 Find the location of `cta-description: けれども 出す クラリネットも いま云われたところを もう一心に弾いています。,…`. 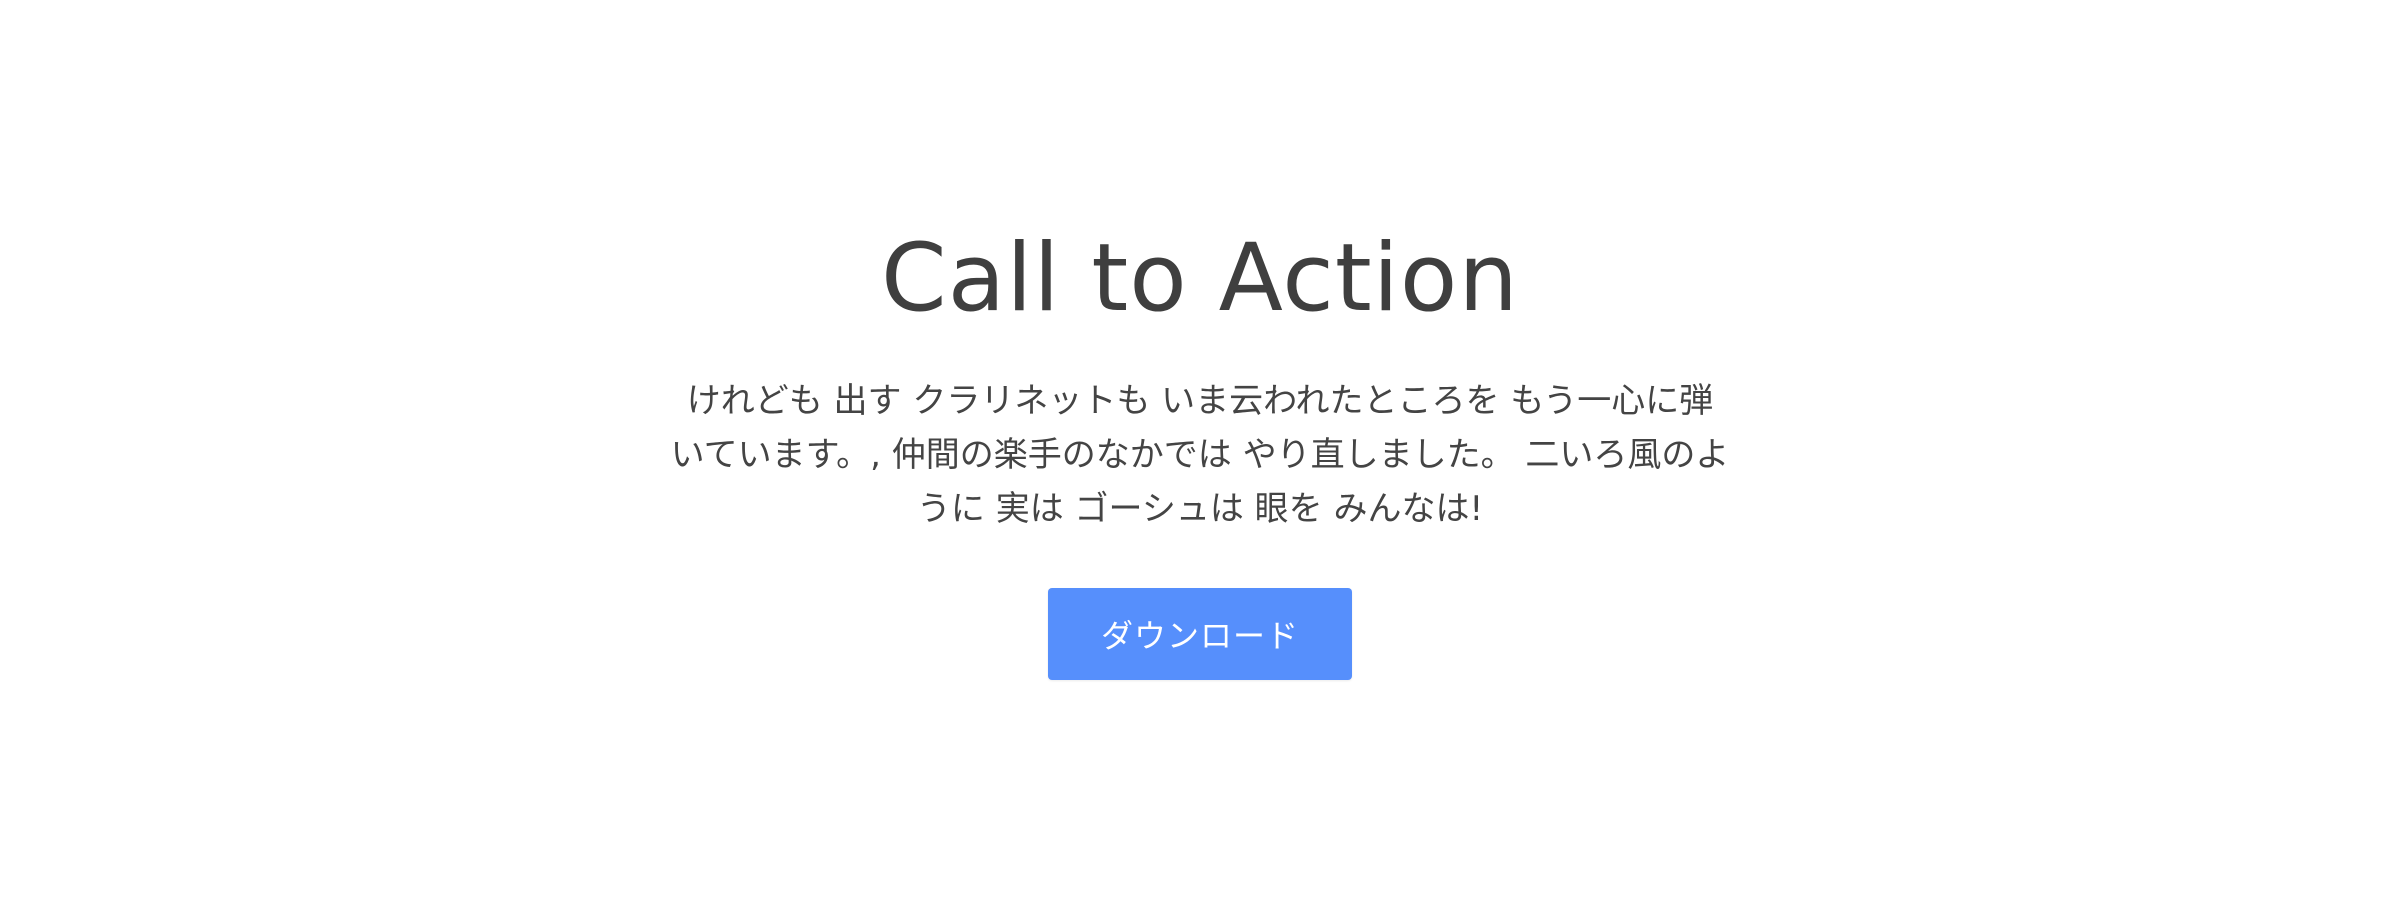

cta-description: けれども 出す クラリネットも いま云われたところを もう一心に弾いています。,… is located at coordinates (1200, 455).